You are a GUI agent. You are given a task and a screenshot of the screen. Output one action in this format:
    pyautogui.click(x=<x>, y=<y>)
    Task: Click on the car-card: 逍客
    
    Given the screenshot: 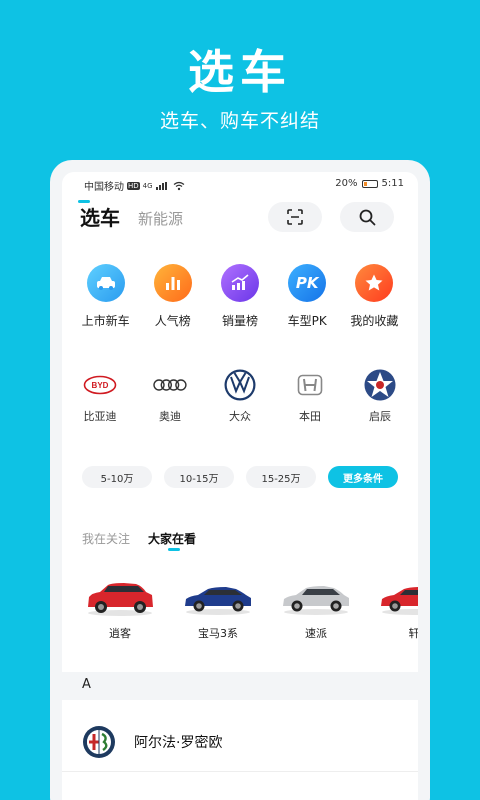 What is the action you would take?
    pyautogui.click(x=120, y=609)
    